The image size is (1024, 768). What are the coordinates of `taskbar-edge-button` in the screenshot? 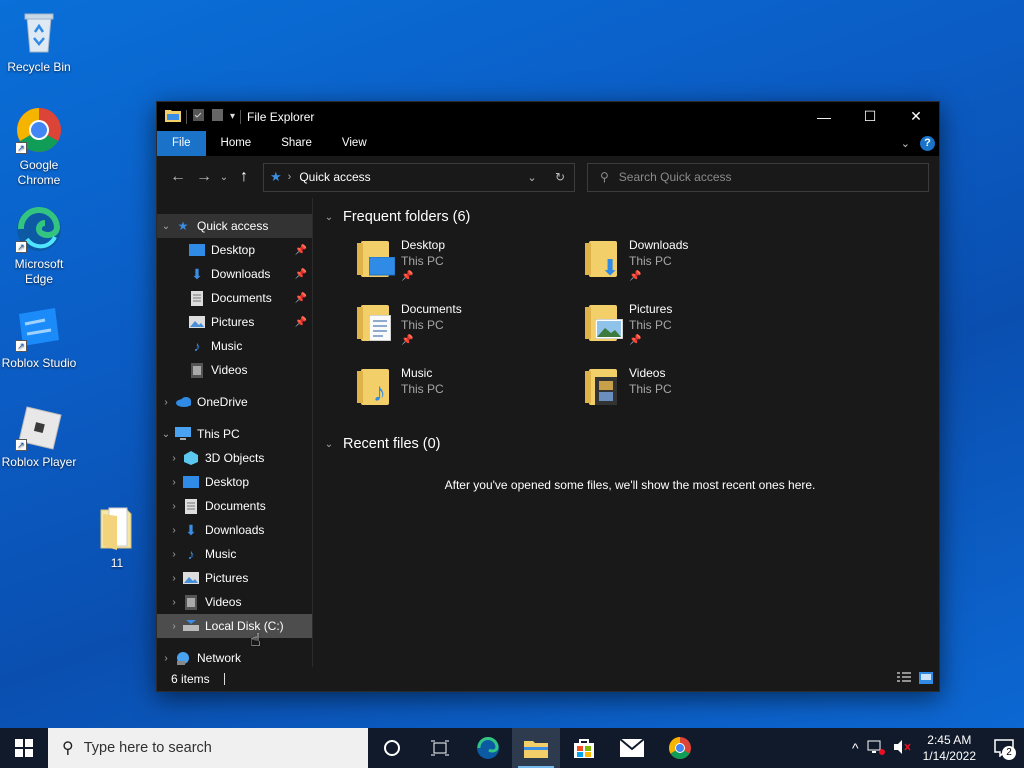 It's located at (488, 748).